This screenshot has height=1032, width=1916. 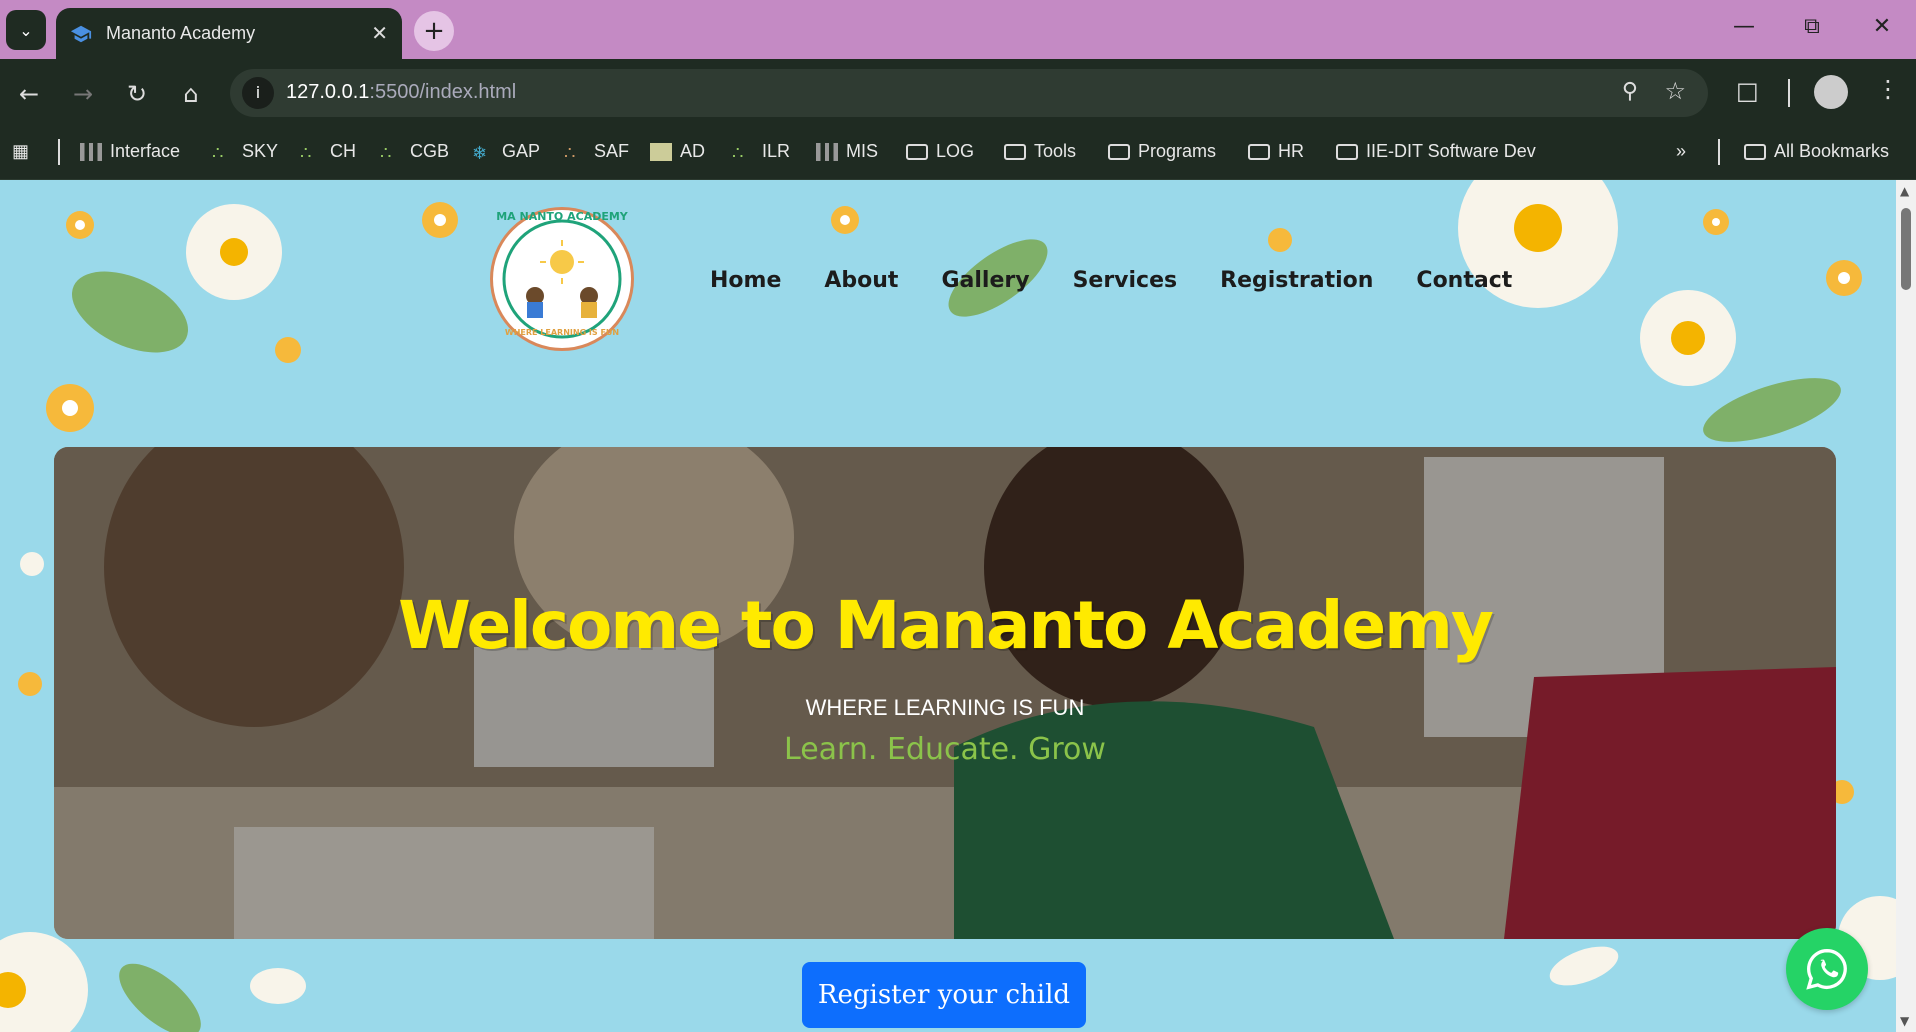 What do you see at coordinates (1162, 151) in the screenshot?
I see `bookmark-programs: Programs` at bounding box center [1162, 151].